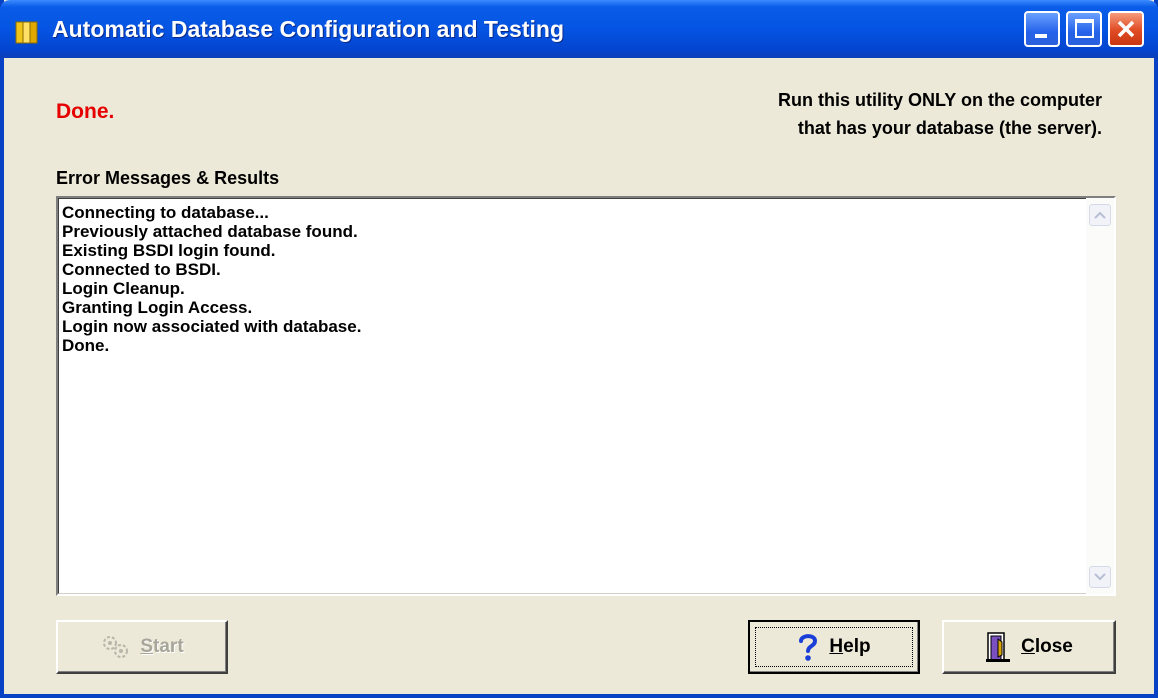 The image size is (1158, 698). Describe the element at coordinates (169, 250) in the screenshot. I see `log-line: Existing BSDI login found.` at that location.